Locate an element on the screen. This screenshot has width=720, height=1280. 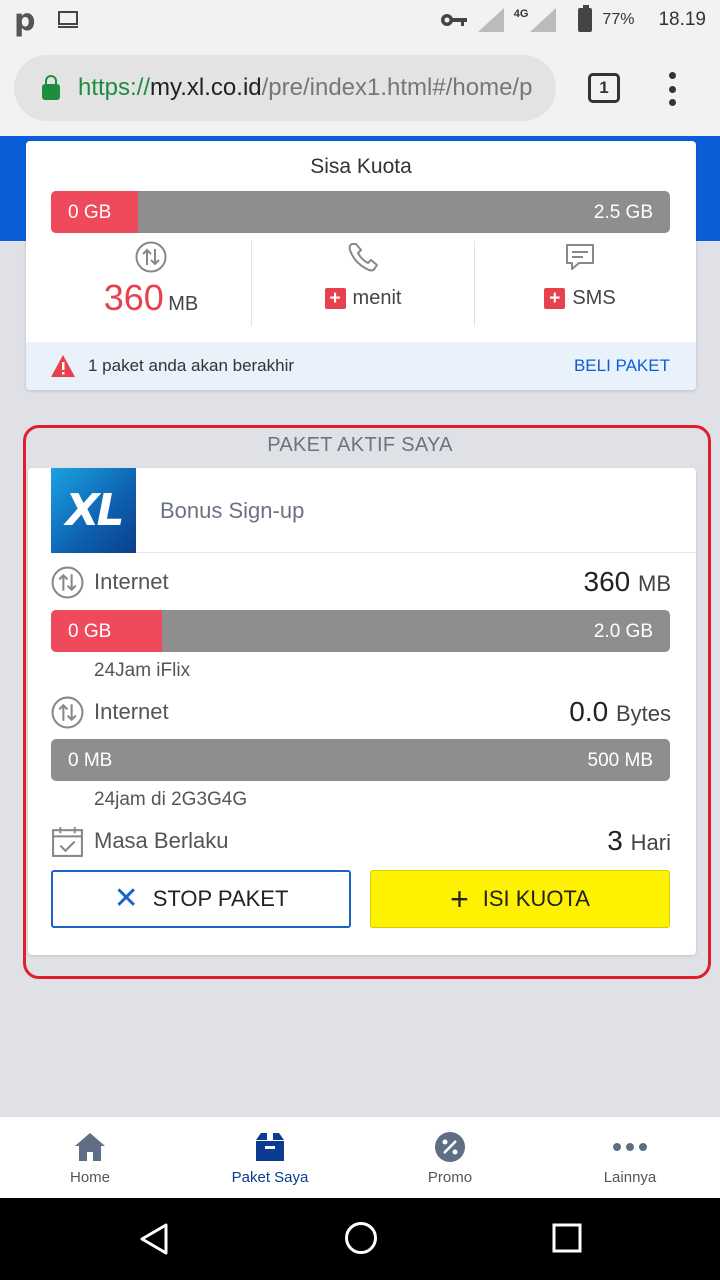
calendar-icon is located at coordinates (67, 841).